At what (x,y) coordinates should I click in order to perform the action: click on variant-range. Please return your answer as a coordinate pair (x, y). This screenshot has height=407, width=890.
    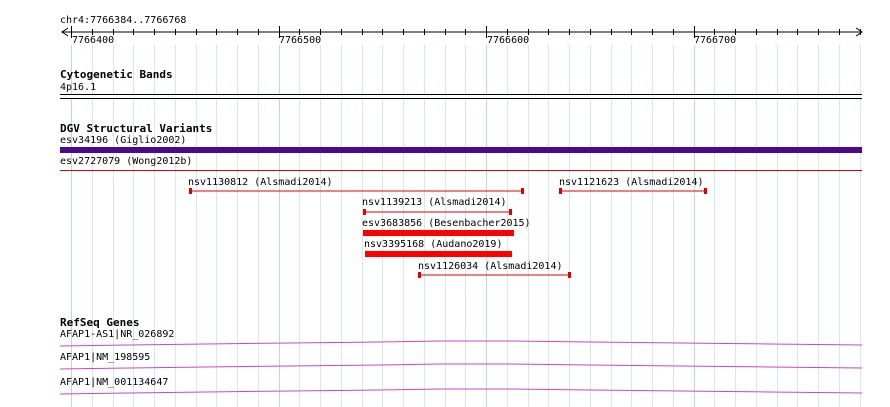
    Looking at the image, I should click on (445, 276).